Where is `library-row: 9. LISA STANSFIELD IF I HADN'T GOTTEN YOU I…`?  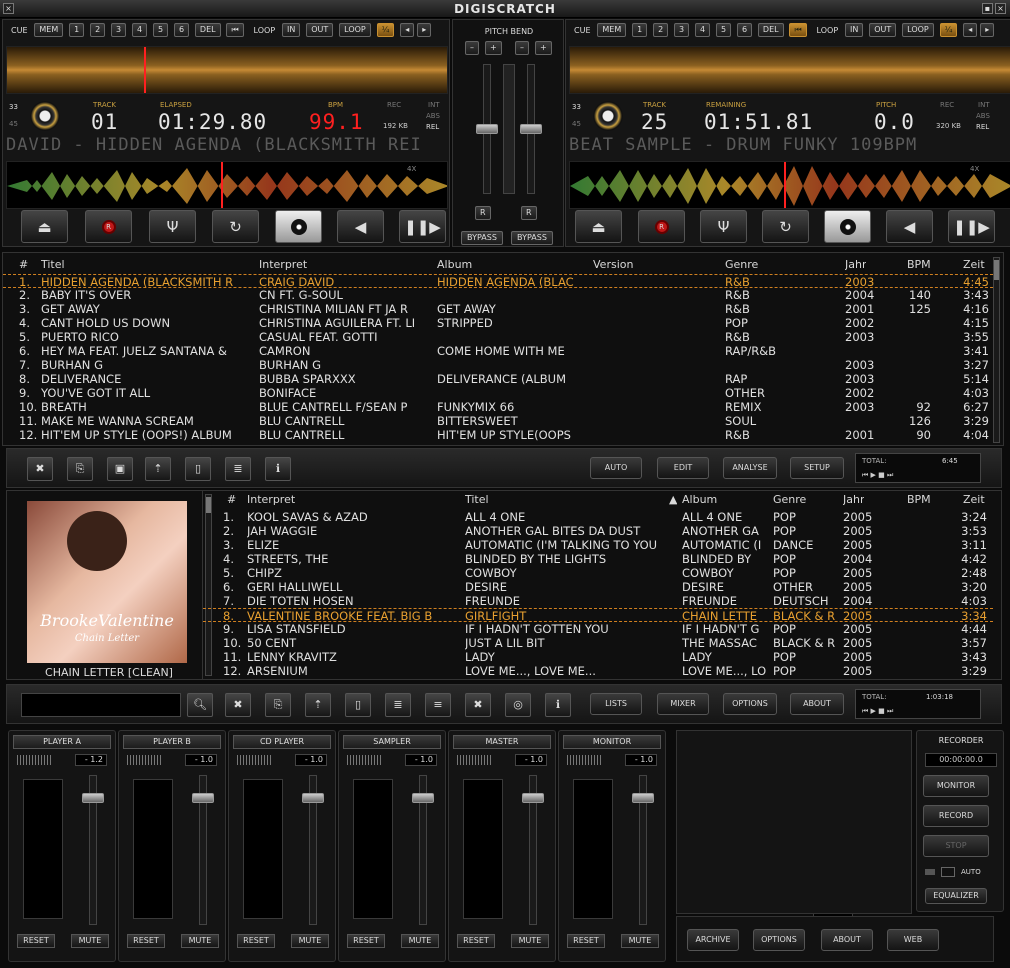
library-row: 9. LISA STANSFIELD IF I HADN'T GOTTEN YOU I… is located at coordinates (598, 629).